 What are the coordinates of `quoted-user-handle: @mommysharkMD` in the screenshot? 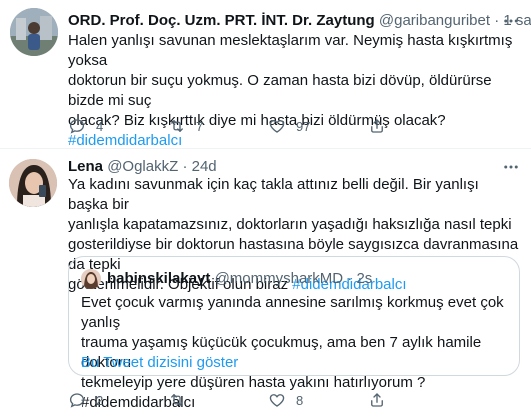 It's located at (279, 278).